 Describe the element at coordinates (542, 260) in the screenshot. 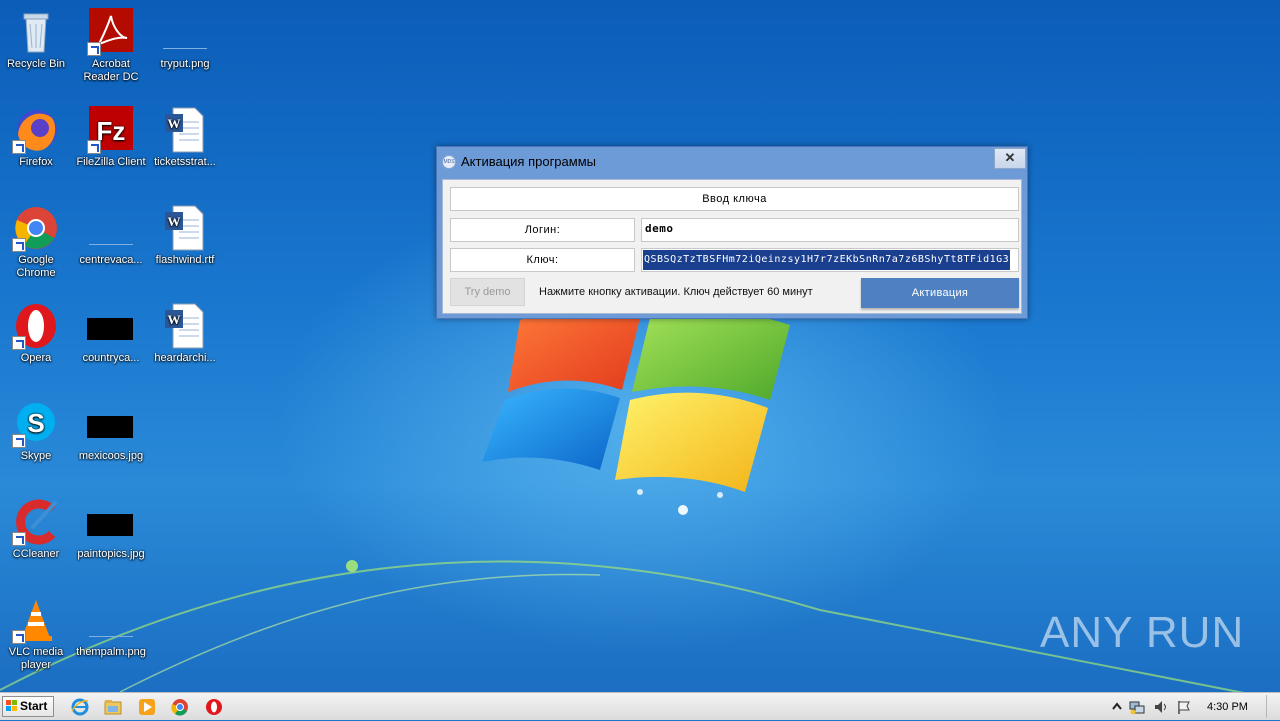

I see `key-label: Ключ:` at that location.